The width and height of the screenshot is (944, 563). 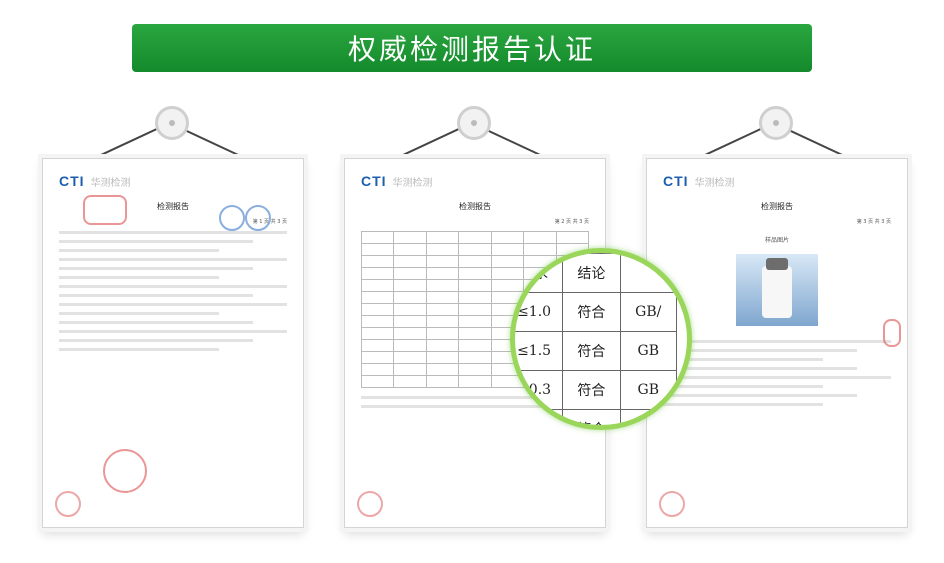 What do you see at coordinates (873, 222) in the screenshot?
I see `page-number: 第 3 页 共 3 页` at bounding box center [873, 222].